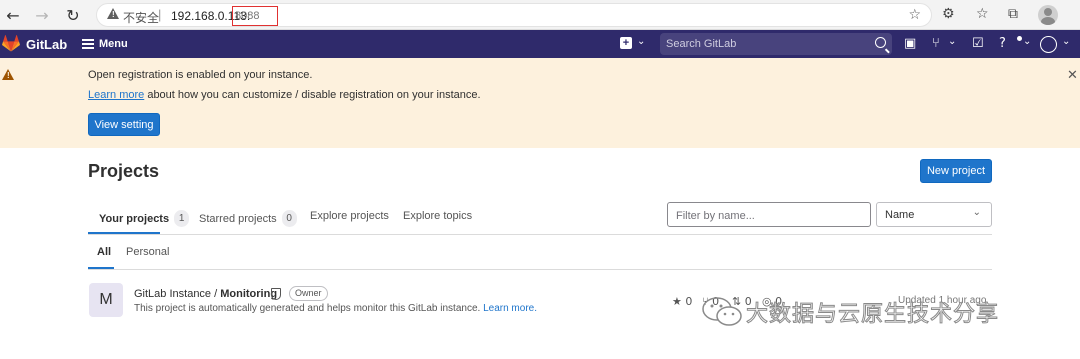  Describe the element at coordinates (677, 301) in the screenshot. I see `star-icon: ★` at that location.